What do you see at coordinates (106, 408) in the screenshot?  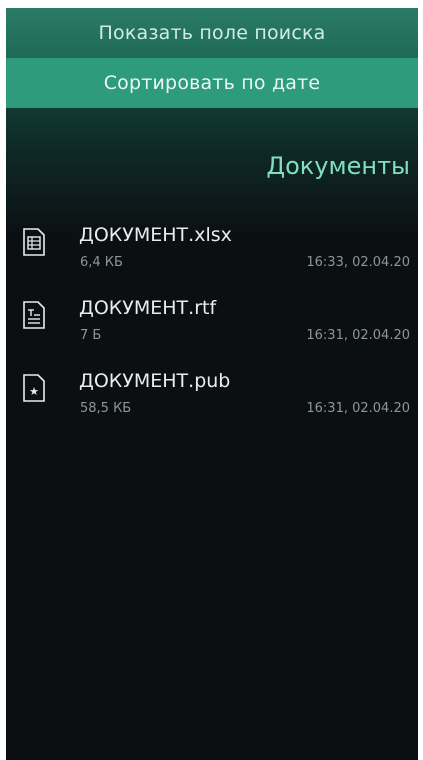 I see `file-size: 58,5 КБ` at bounding box center [106, 408].